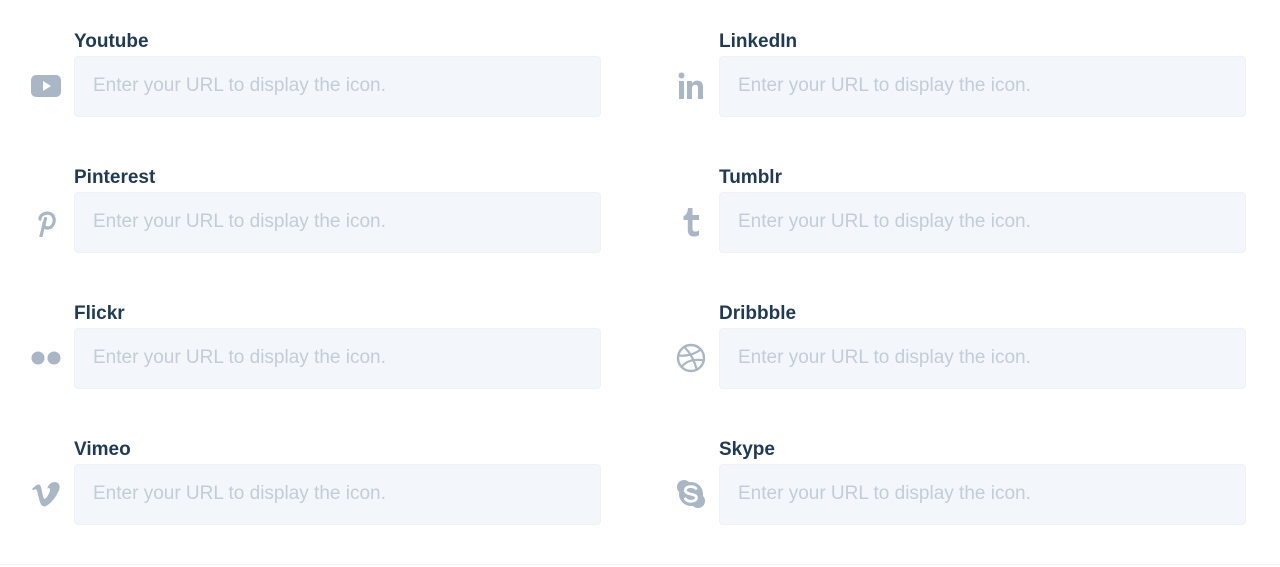 This screenshot has height=567, width=1280. What do you see at coordinates (982, 86) in the screenshot?
I see `linkedin-url-input` at bounding box center [982, 86].